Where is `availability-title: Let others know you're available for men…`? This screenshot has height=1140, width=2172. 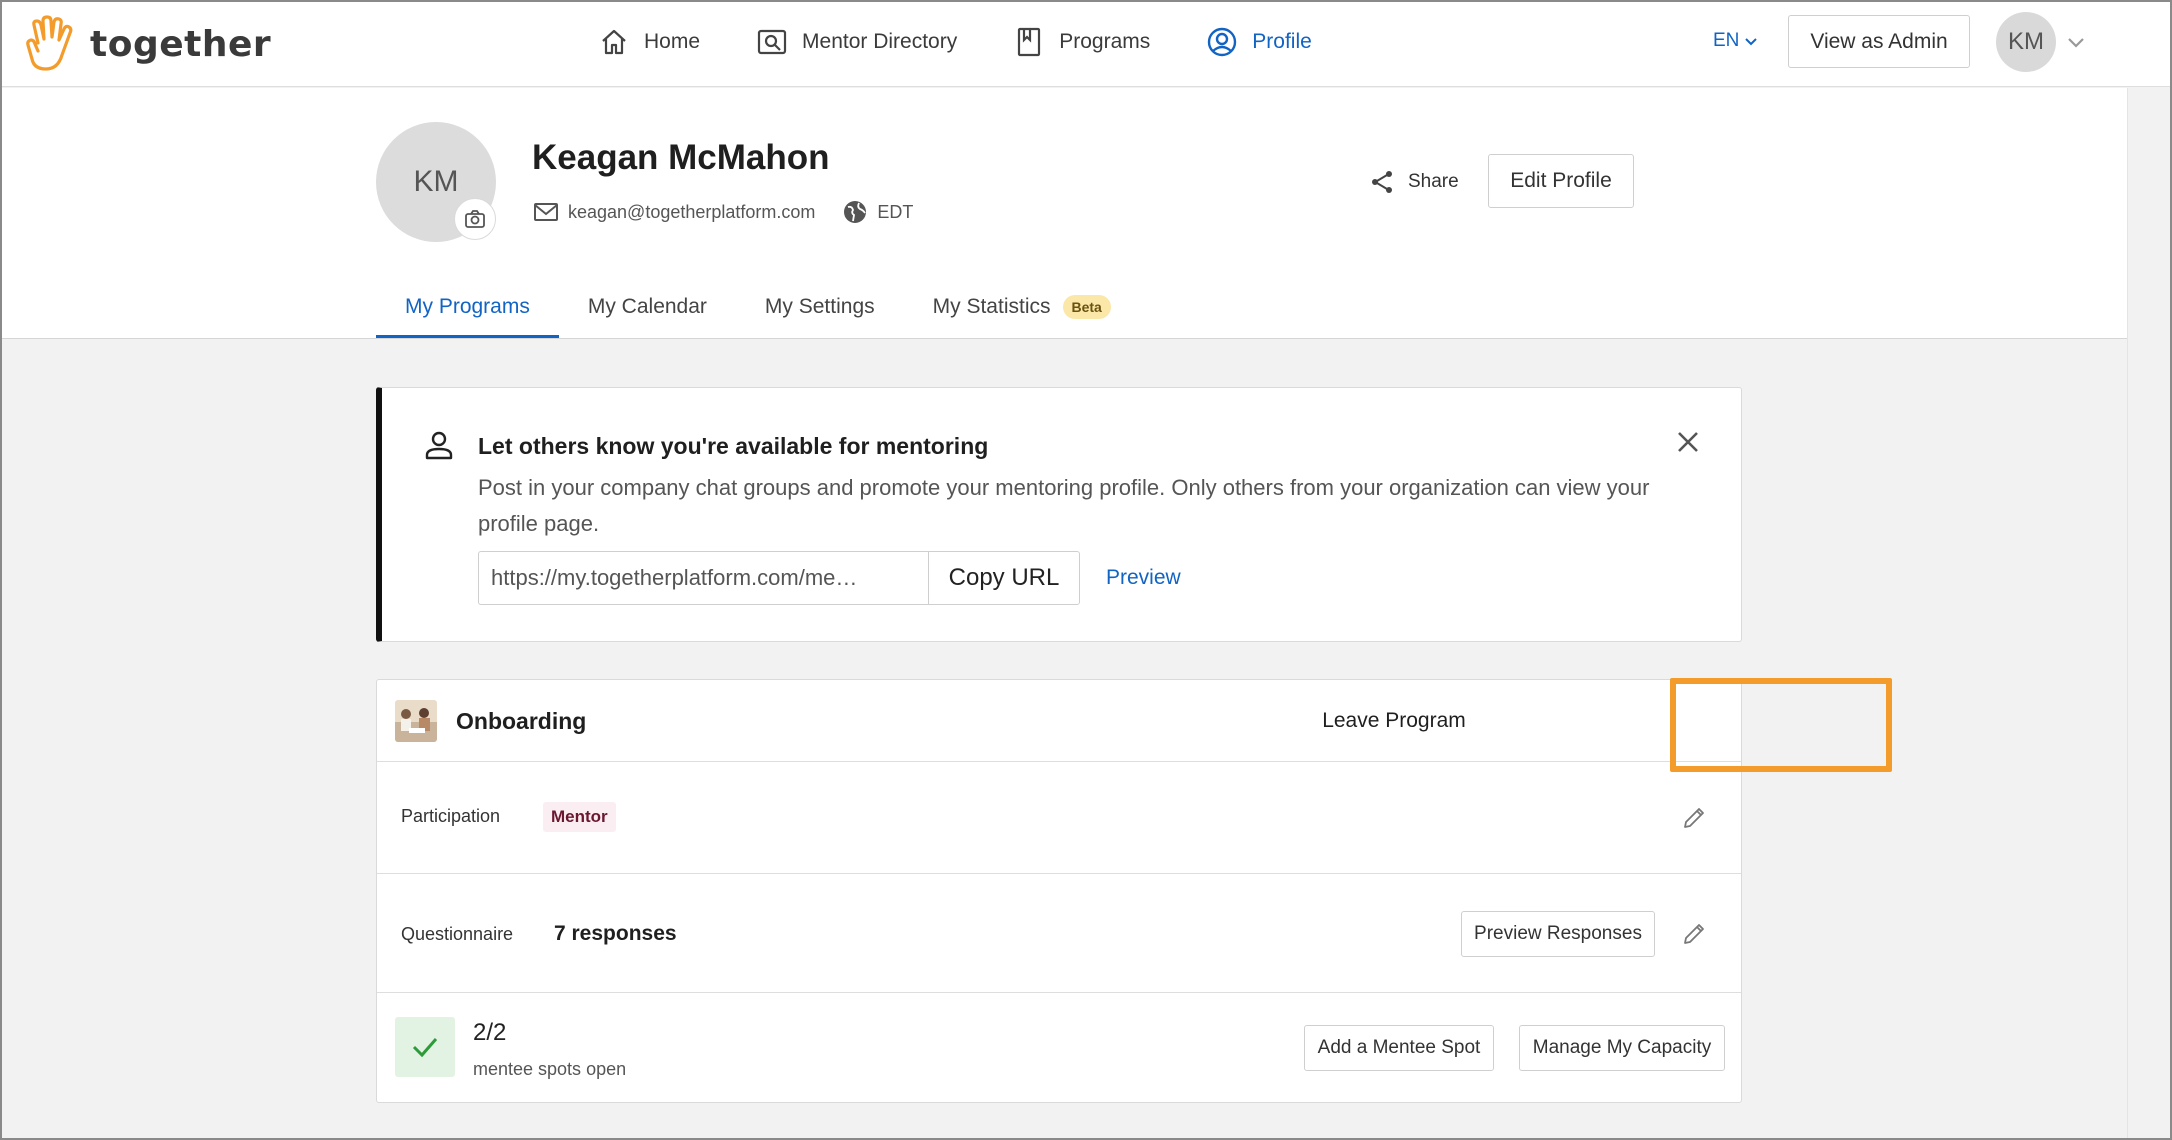
availability-title: Let others know you're available for men… is located at coordinates (733, 446).